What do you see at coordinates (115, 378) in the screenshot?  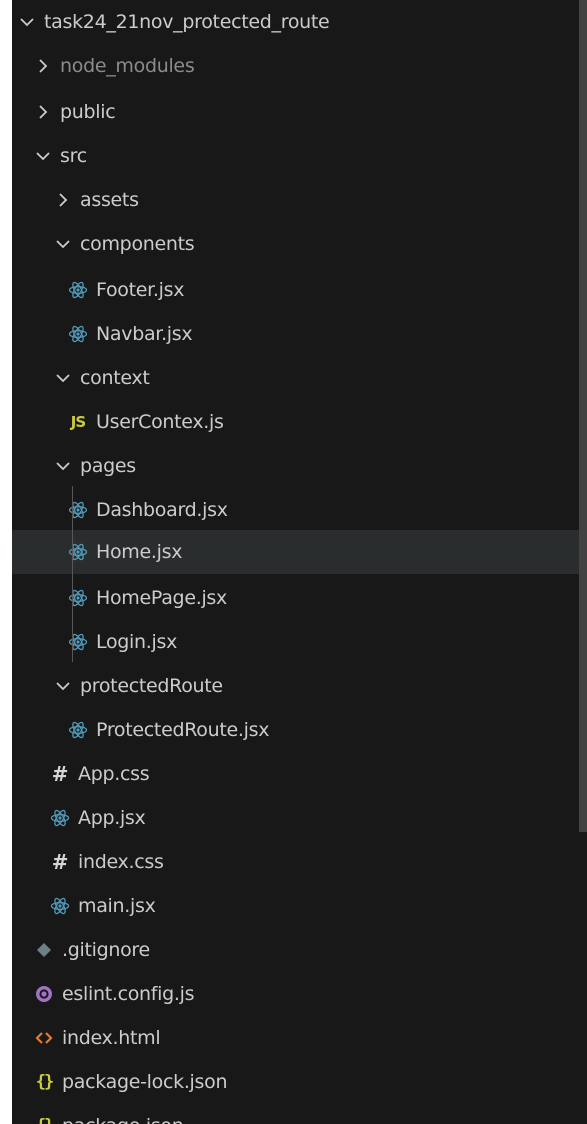 I see `tree-item-label: context` at bounding box center [115, 378].